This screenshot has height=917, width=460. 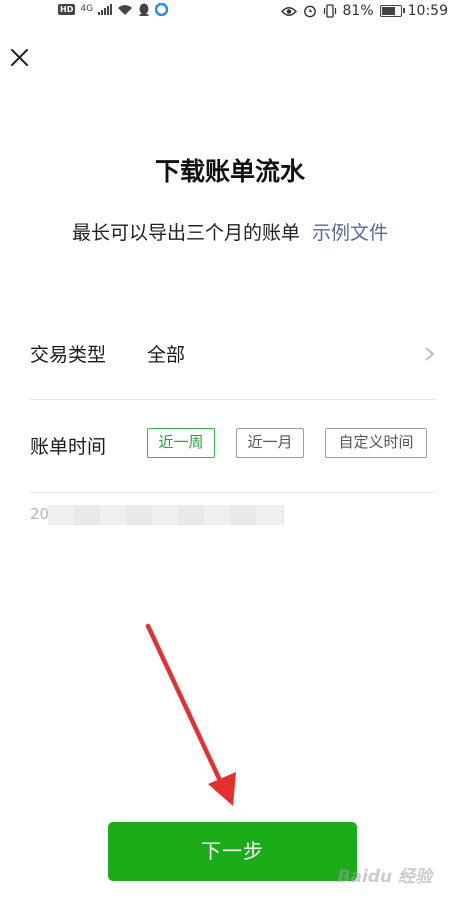 I want to click on next-step-button: 下一步, so click(x=232, y=851).